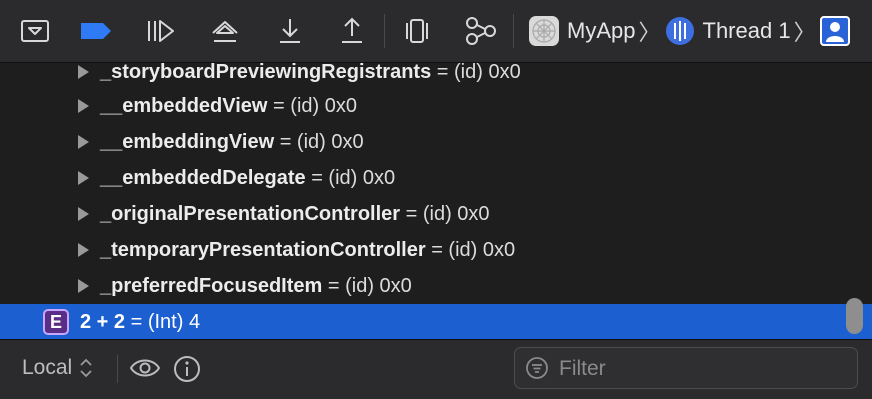  I want to click on view-hierarchy-icon, so click(417, 31).